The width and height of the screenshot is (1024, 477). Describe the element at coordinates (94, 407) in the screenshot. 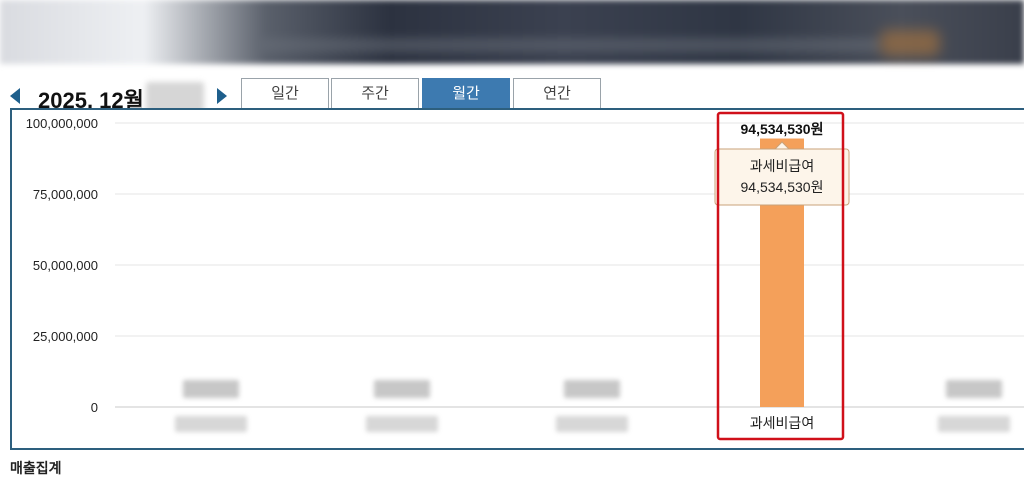

I see `y-tick-label: 0` at that location.